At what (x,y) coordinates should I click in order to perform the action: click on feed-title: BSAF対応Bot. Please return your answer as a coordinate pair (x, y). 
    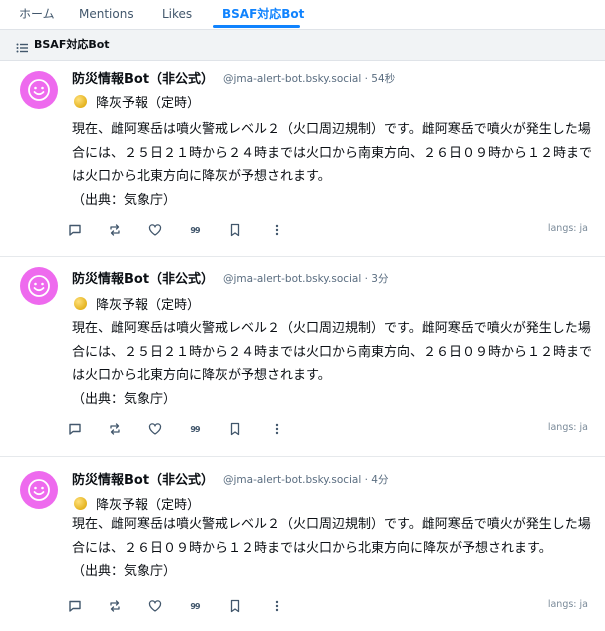
    Looking at the image, I should click on (72, 44).